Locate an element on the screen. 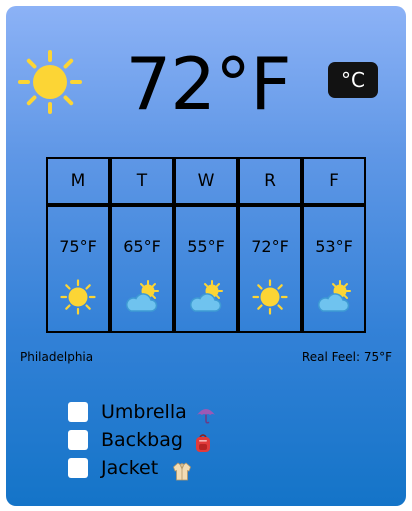  forecast-day: T 65°F is located at coordinates (142, 245).